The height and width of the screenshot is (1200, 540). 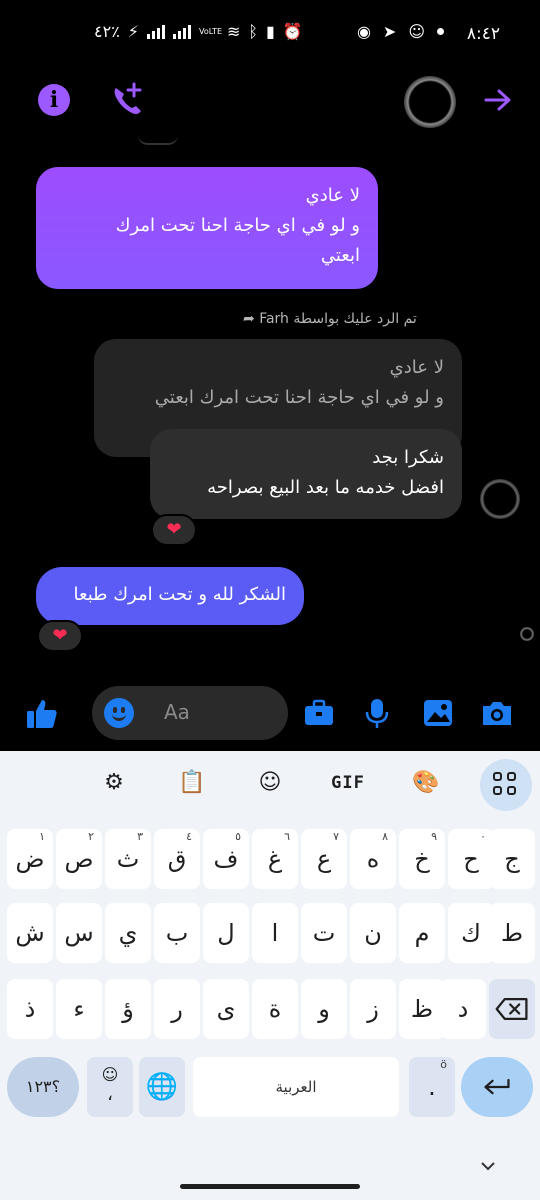 I want to click on hide-keyboard-chevron-icon, so click(x=488, y=1166).